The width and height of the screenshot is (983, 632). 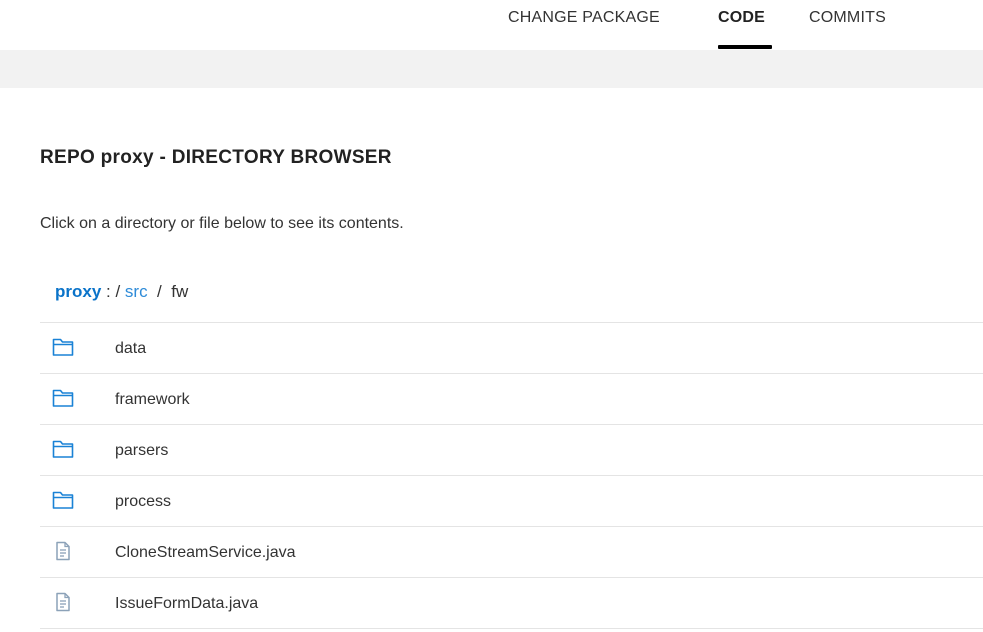 What do you see at coordinates (187, 603) in the screenshot?
I see `entry-name: IssueFormData.java` at bounding box center [187, 603].